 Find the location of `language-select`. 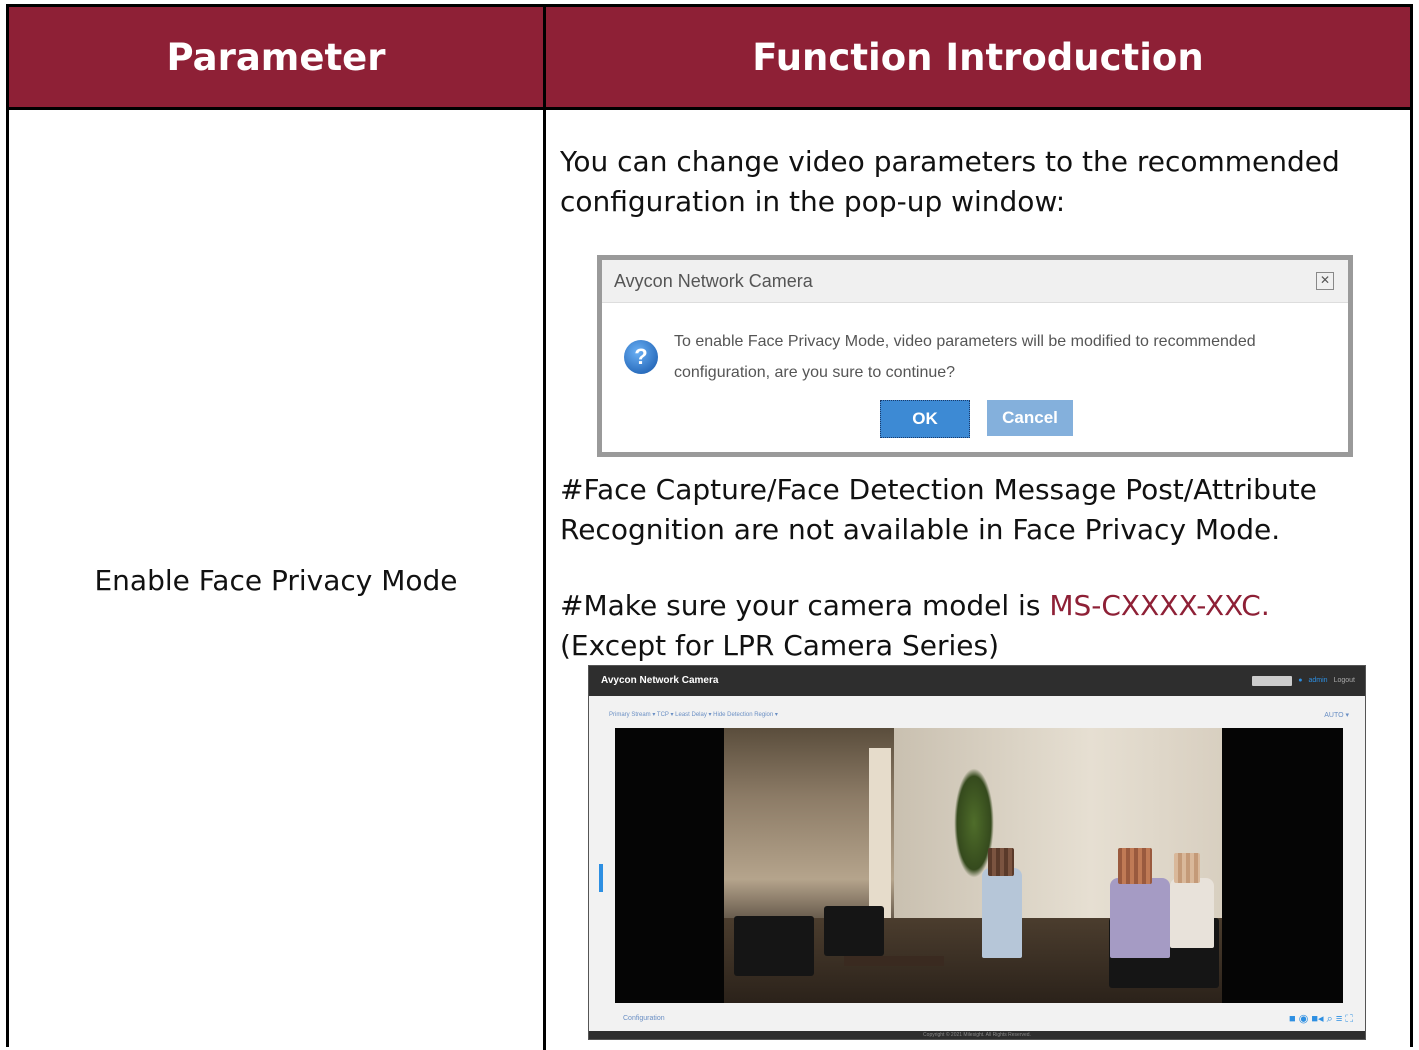

language-select is located at coordinates (1272, 681).